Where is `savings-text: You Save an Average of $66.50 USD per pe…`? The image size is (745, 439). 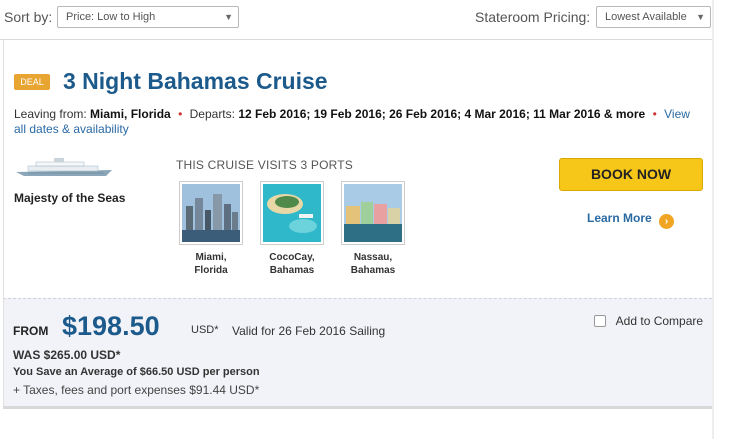 savings-text: You Save an Average of $66.50 USD per pe… is located at coordinates (136, 372).